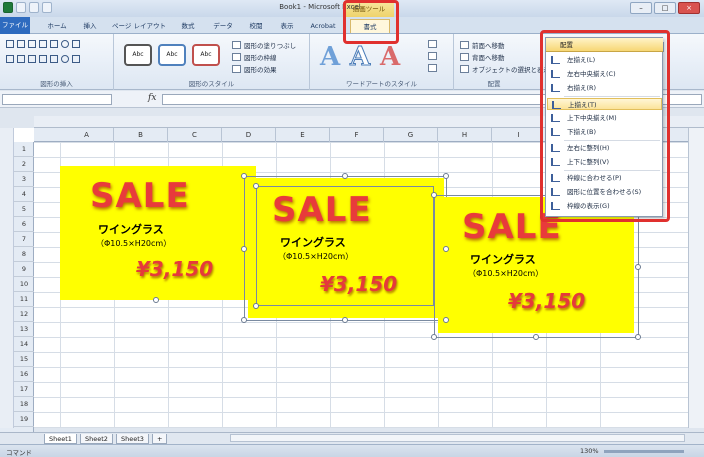 Image resolution: width=704 pixels, height=457 pixels. Describe the element at coordinates (249, 135) in the screenshot. I see `column-header-D: D` at that location.